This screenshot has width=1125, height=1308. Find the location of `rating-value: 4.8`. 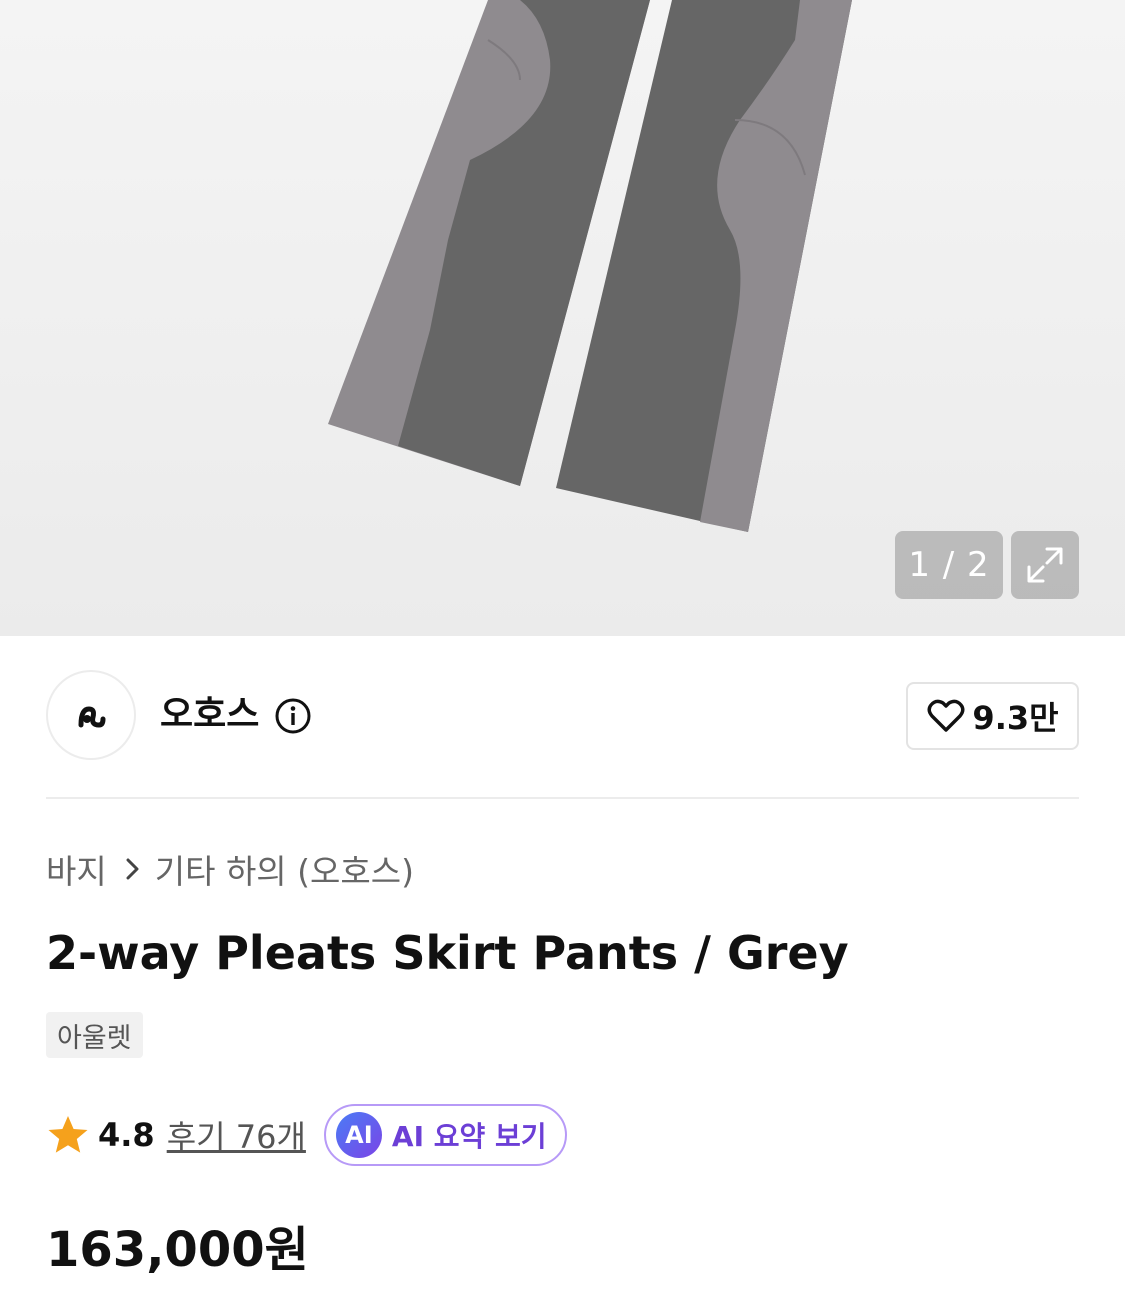

rating-value: 4.8 is located at coordinates (126, 1135).